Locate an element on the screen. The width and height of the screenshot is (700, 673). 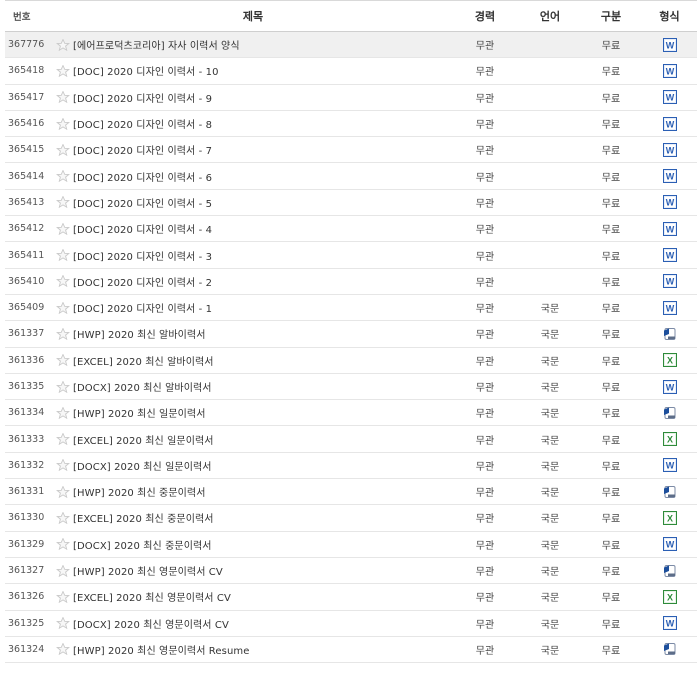
row-title-link: [EXCEL] 2020 최신 알바이력서 is located at coordinates (143, 360).